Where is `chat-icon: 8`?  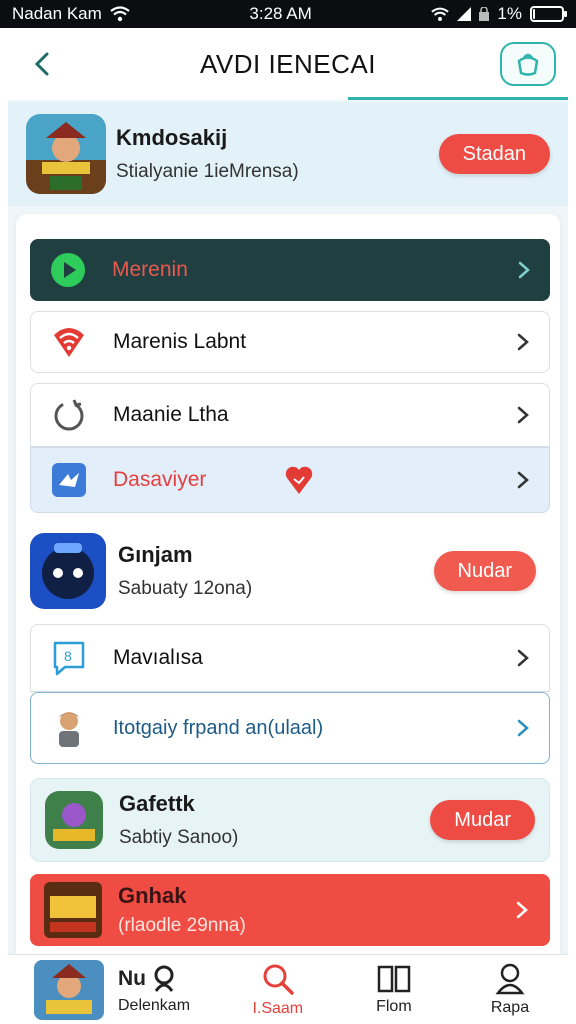 chat-icon: 8 is located at coordinates (69, 658).